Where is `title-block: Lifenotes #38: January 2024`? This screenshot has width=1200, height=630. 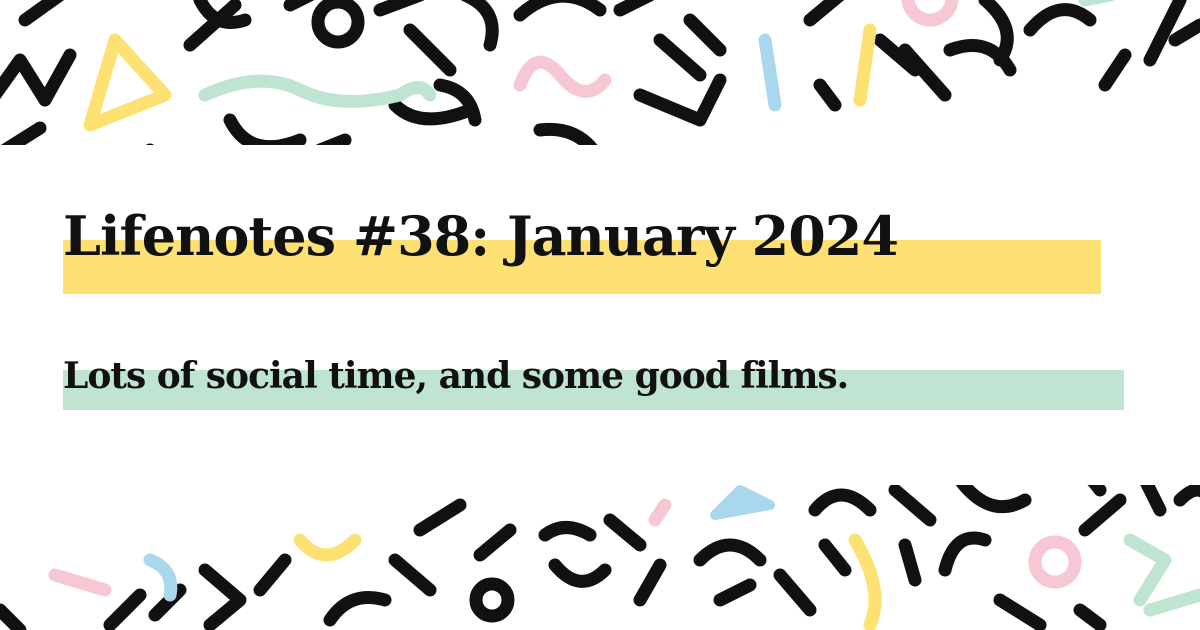 title-block: Lifenotes #38: January 2024 is located at coordinates (583, 246).